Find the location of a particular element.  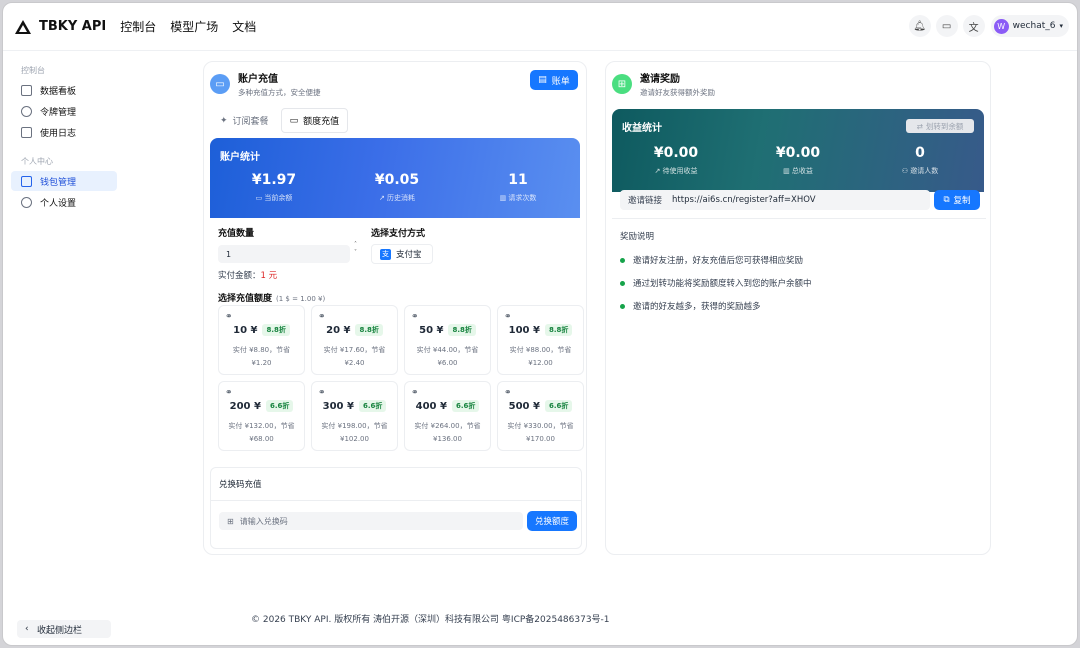

invite-link-value: https://ai6s.cn/register?aff=XHOV is located at coordinates (744, 200).